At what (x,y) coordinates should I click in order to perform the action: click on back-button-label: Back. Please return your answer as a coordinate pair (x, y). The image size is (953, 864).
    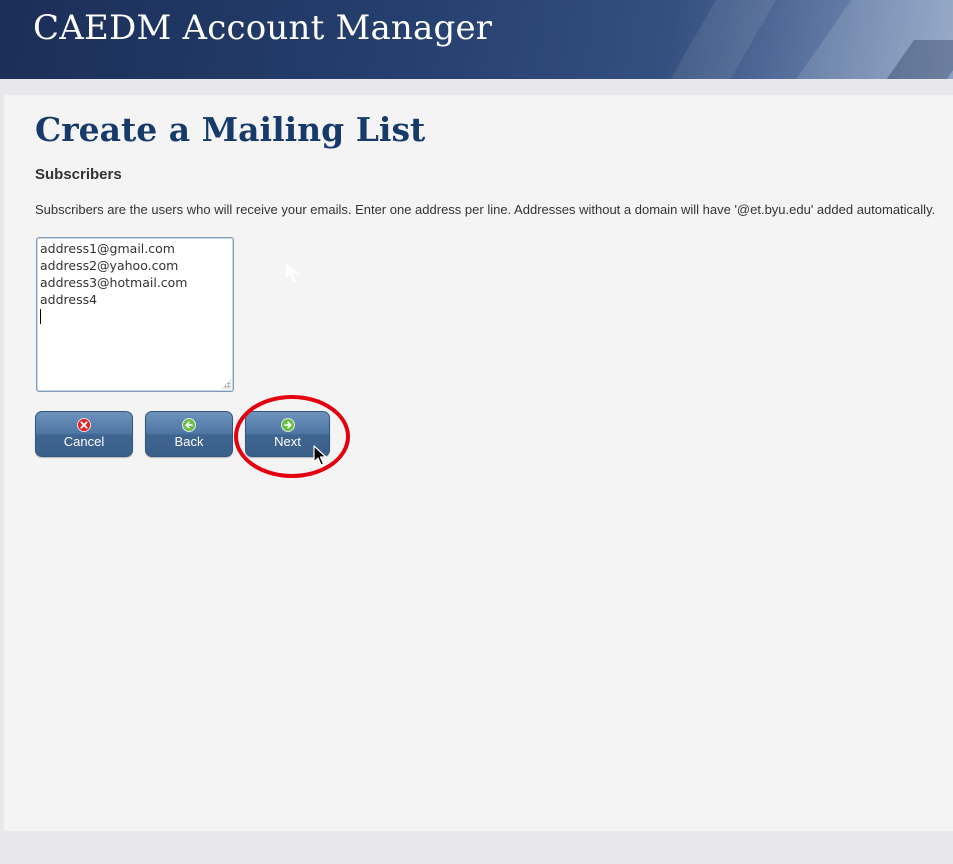
    Looking at the image, I should click on (189, 441).